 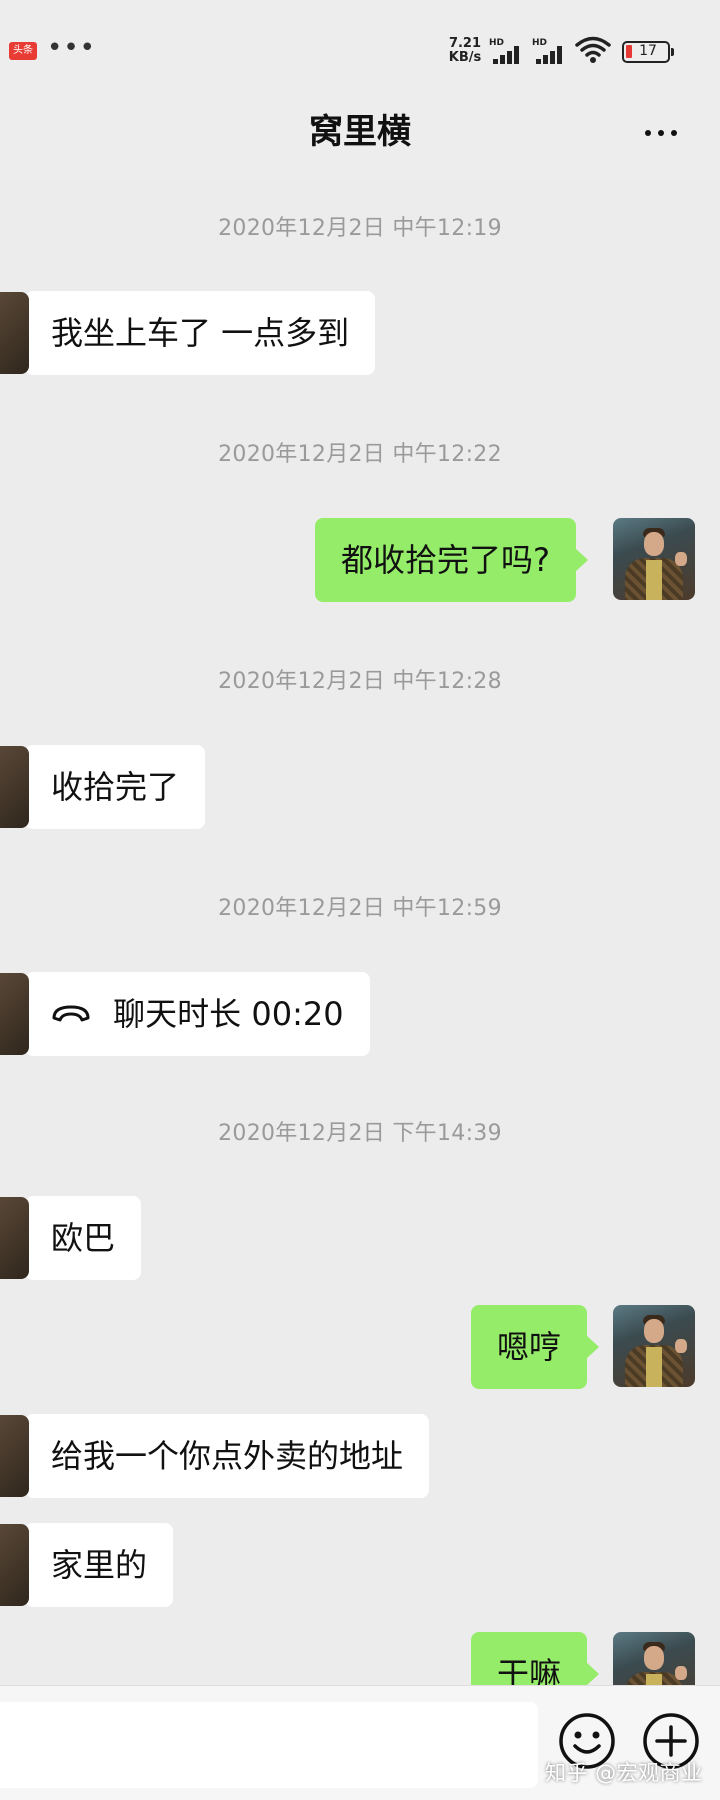 I want to click on battery-icon: 17, so click(x=648, y=52).